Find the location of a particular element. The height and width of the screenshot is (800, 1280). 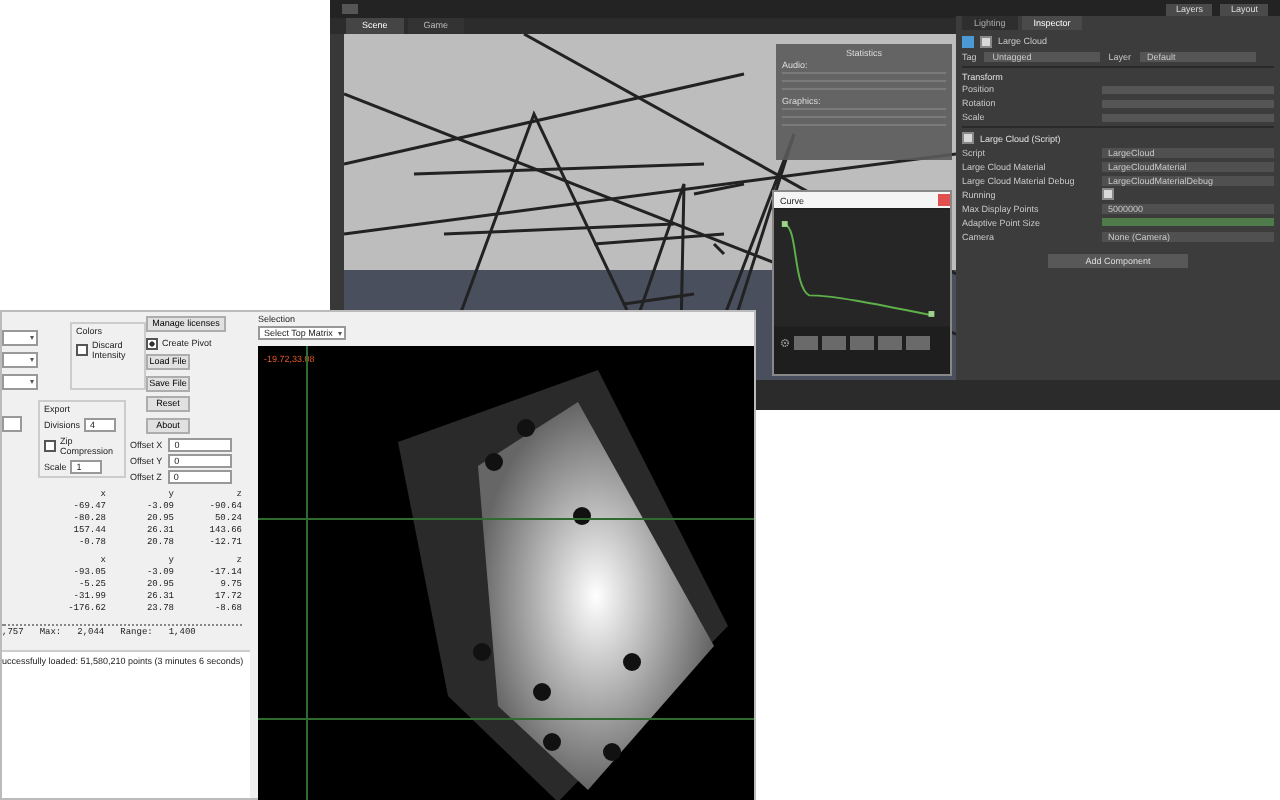

curve-field is located at coordinates (1188, 222).